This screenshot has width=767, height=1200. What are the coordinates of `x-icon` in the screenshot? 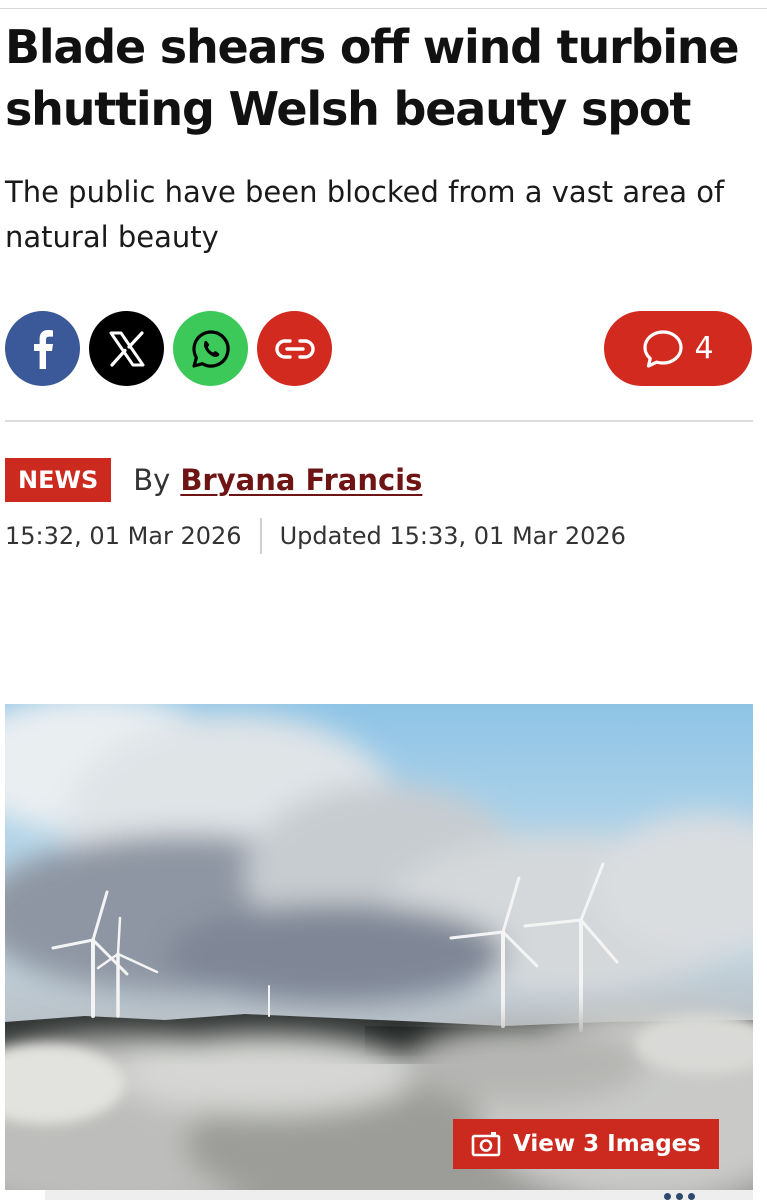 It's located at (126, 348).